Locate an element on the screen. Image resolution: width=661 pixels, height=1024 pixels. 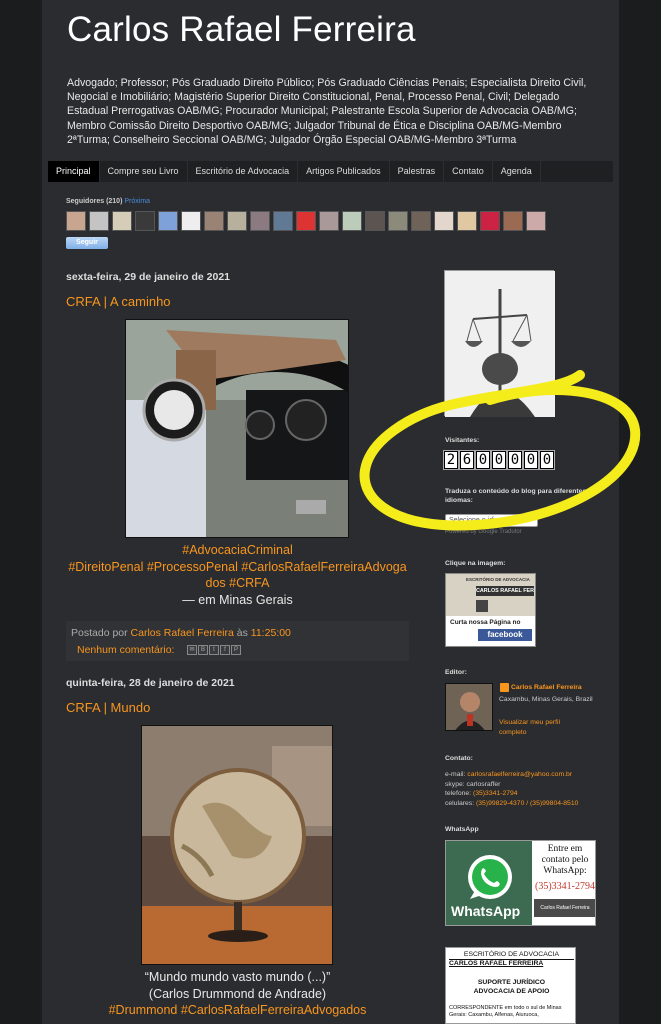
pinterest-icon: P is located at coordinates (236, 650).